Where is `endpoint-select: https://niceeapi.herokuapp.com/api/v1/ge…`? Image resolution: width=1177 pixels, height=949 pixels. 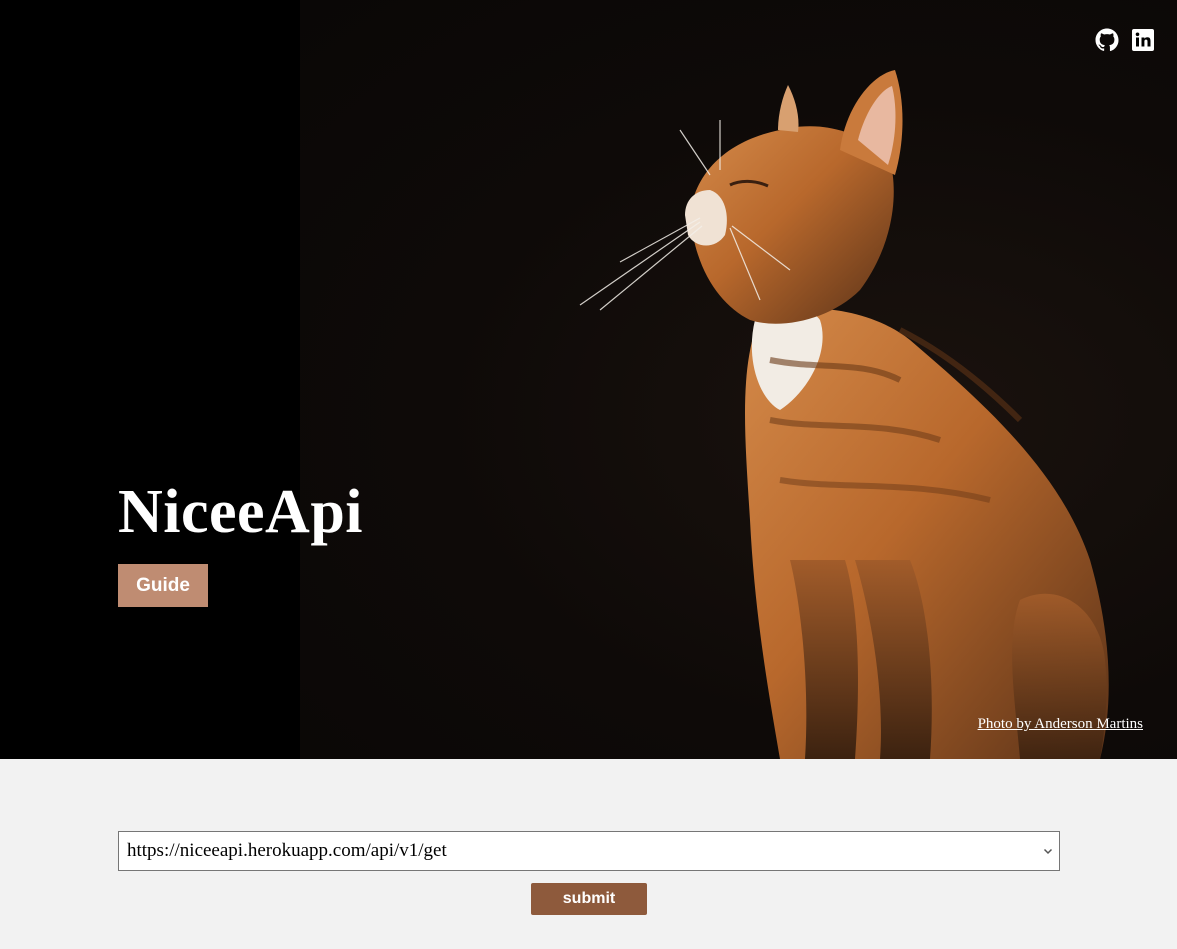 endpoint-select: https://niceeapi.herokuapp.com/api/v1/ge… is located at coordinates (589, 851).